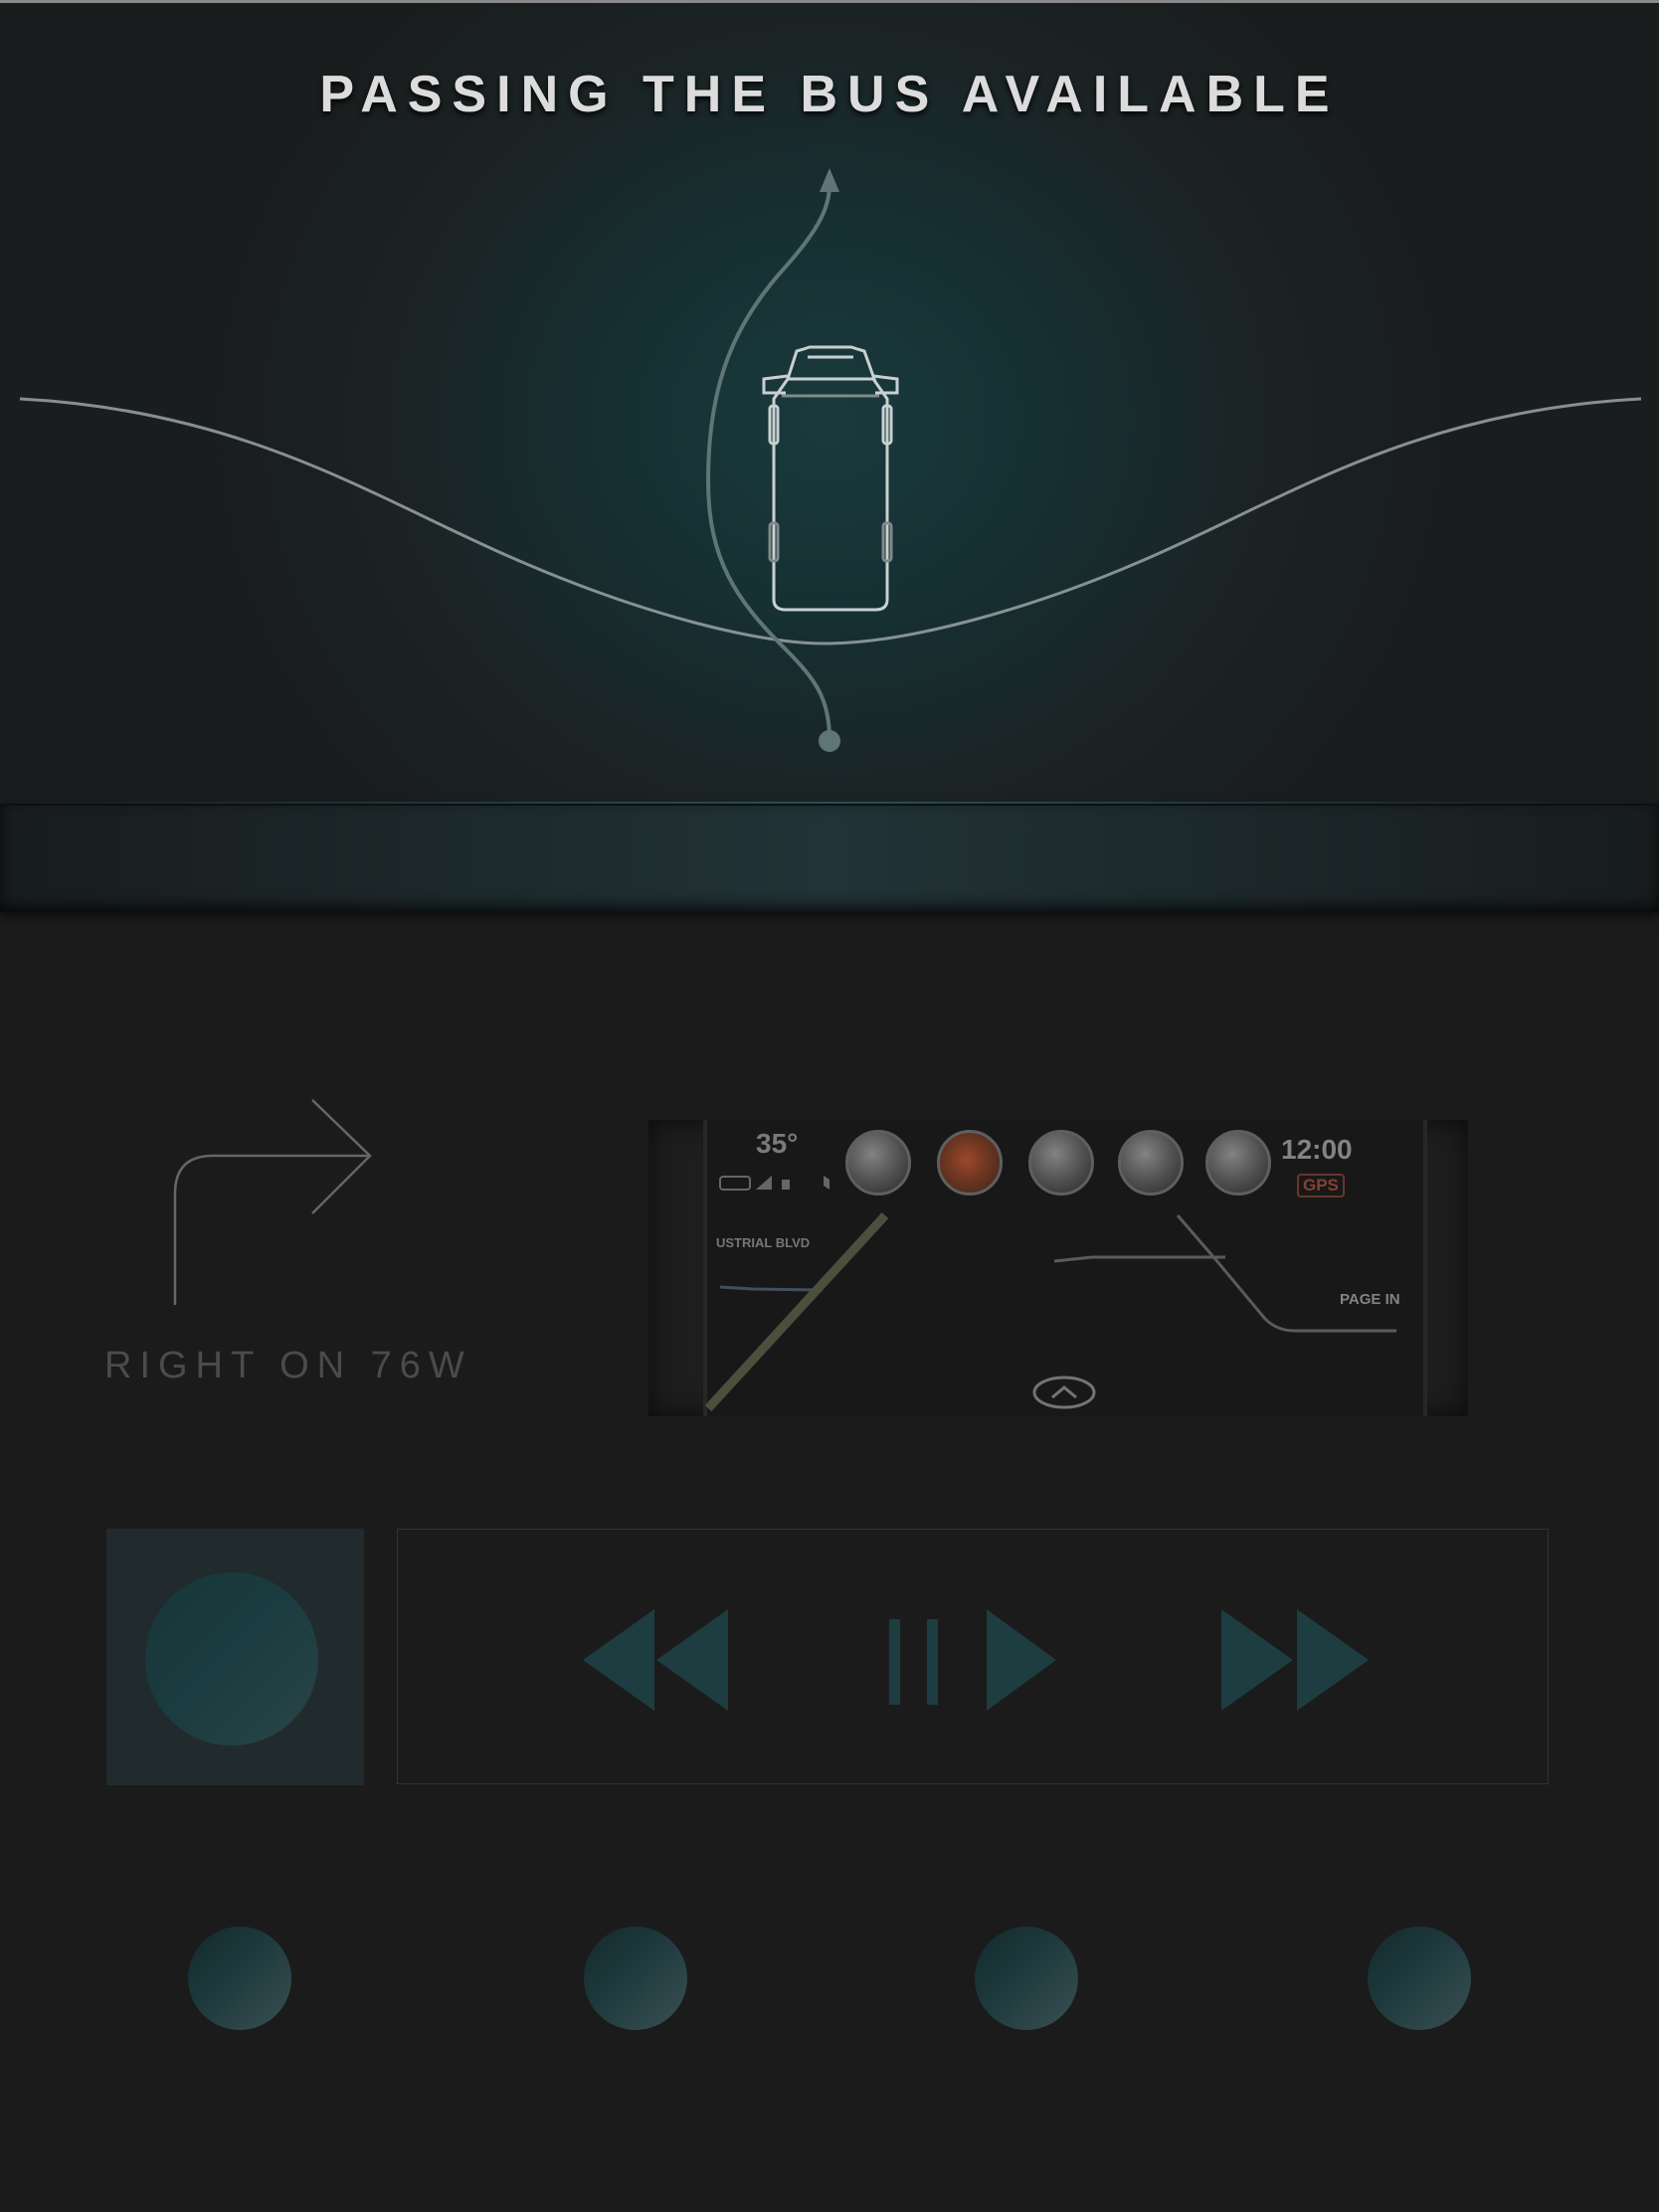 The image size is (1659, 2212). I want to click on alert-title: PASSING THE BUS AVAILABLE, so click(829, 94).